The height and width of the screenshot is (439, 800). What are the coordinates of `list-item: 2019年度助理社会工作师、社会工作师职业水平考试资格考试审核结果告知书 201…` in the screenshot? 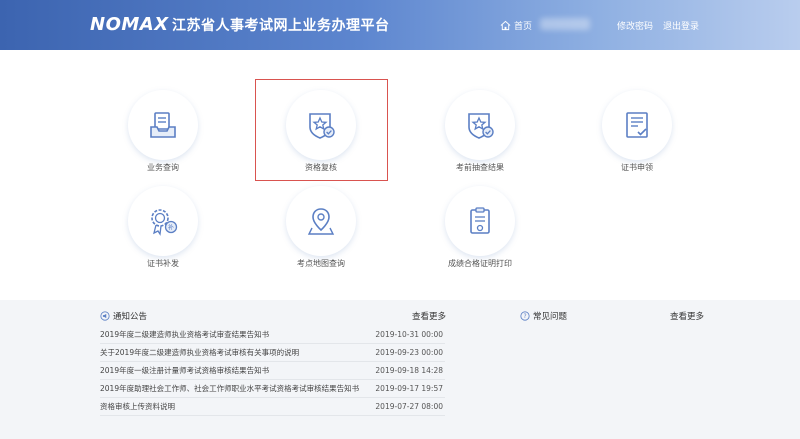 It's located at (272, 389).